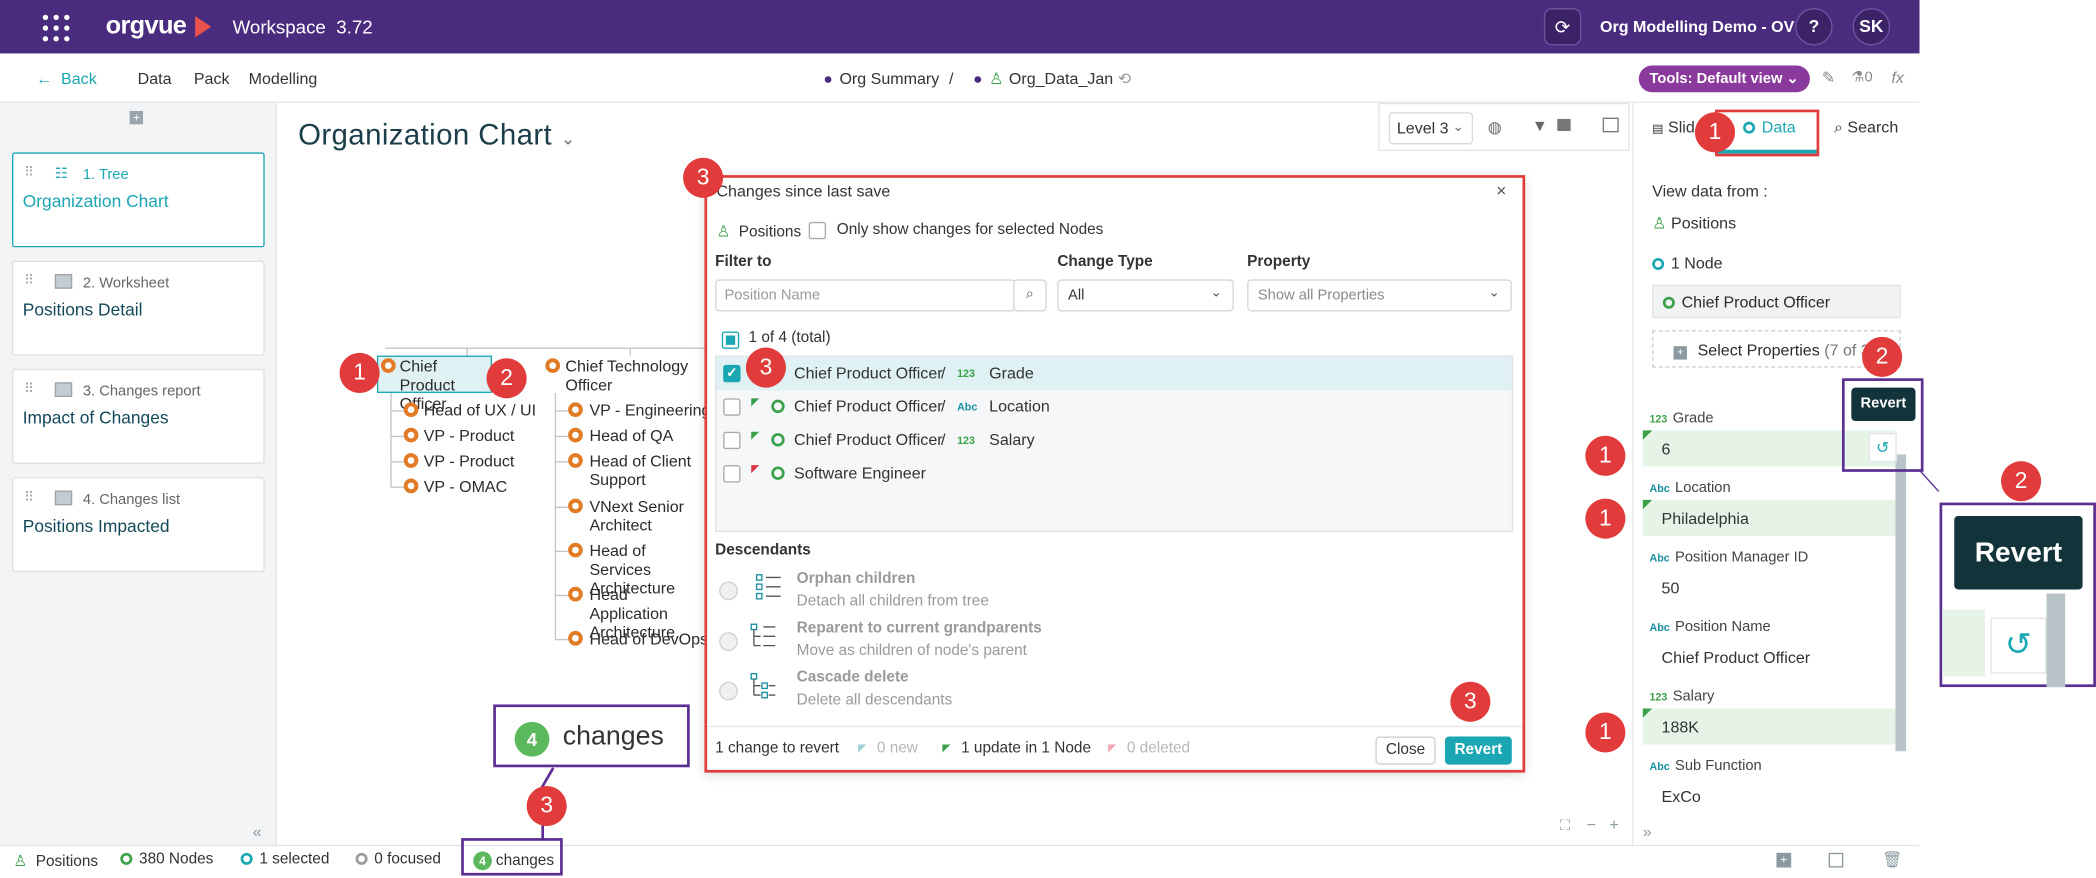  What do you see at coordinates (1613, 824) in the screenshot?
I see `zoom-in-icon: +` at bounding box center [1613, 824].